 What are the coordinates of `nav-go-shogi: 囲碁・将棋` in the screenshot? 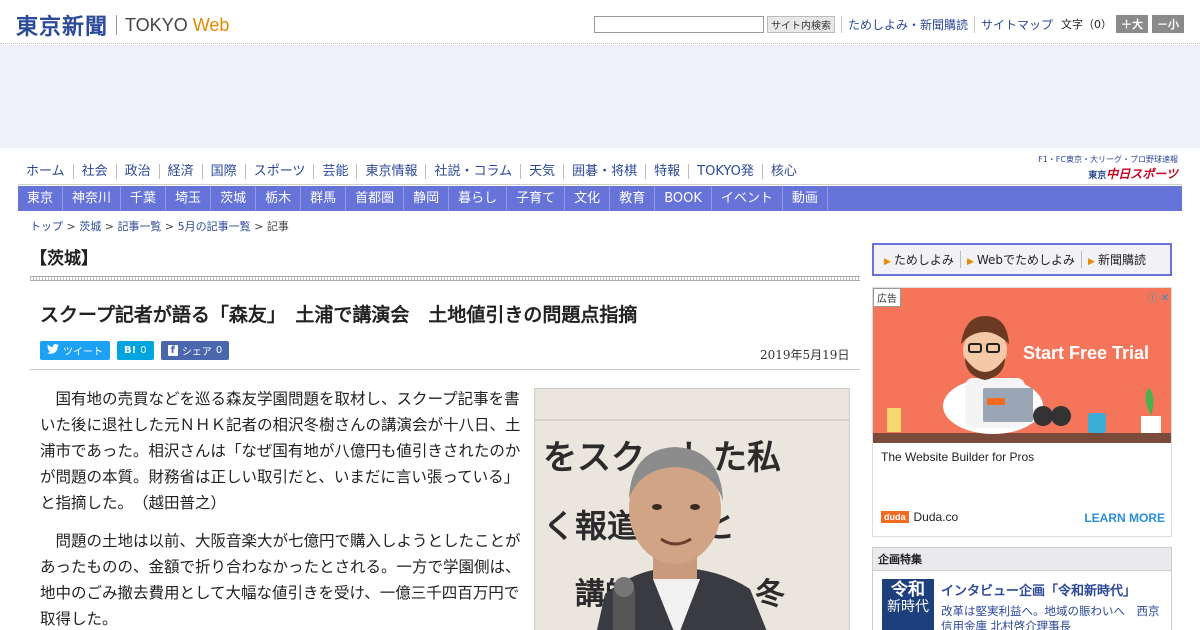 It's located at (604, 171).